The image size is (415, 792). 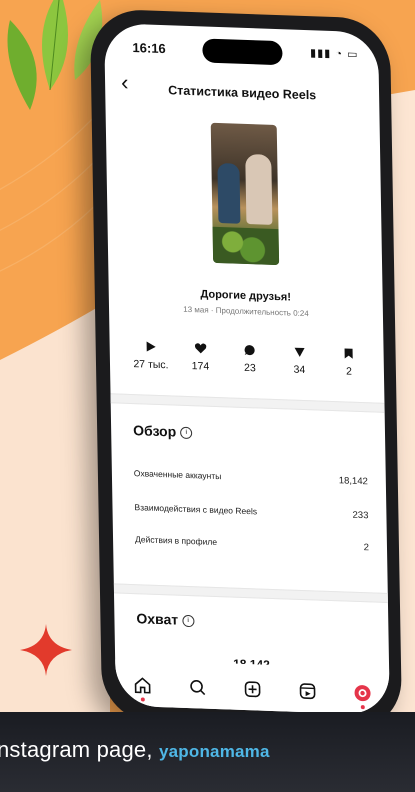 I want to click on row-label: Действия в профиле, so click(x=176, y=541).